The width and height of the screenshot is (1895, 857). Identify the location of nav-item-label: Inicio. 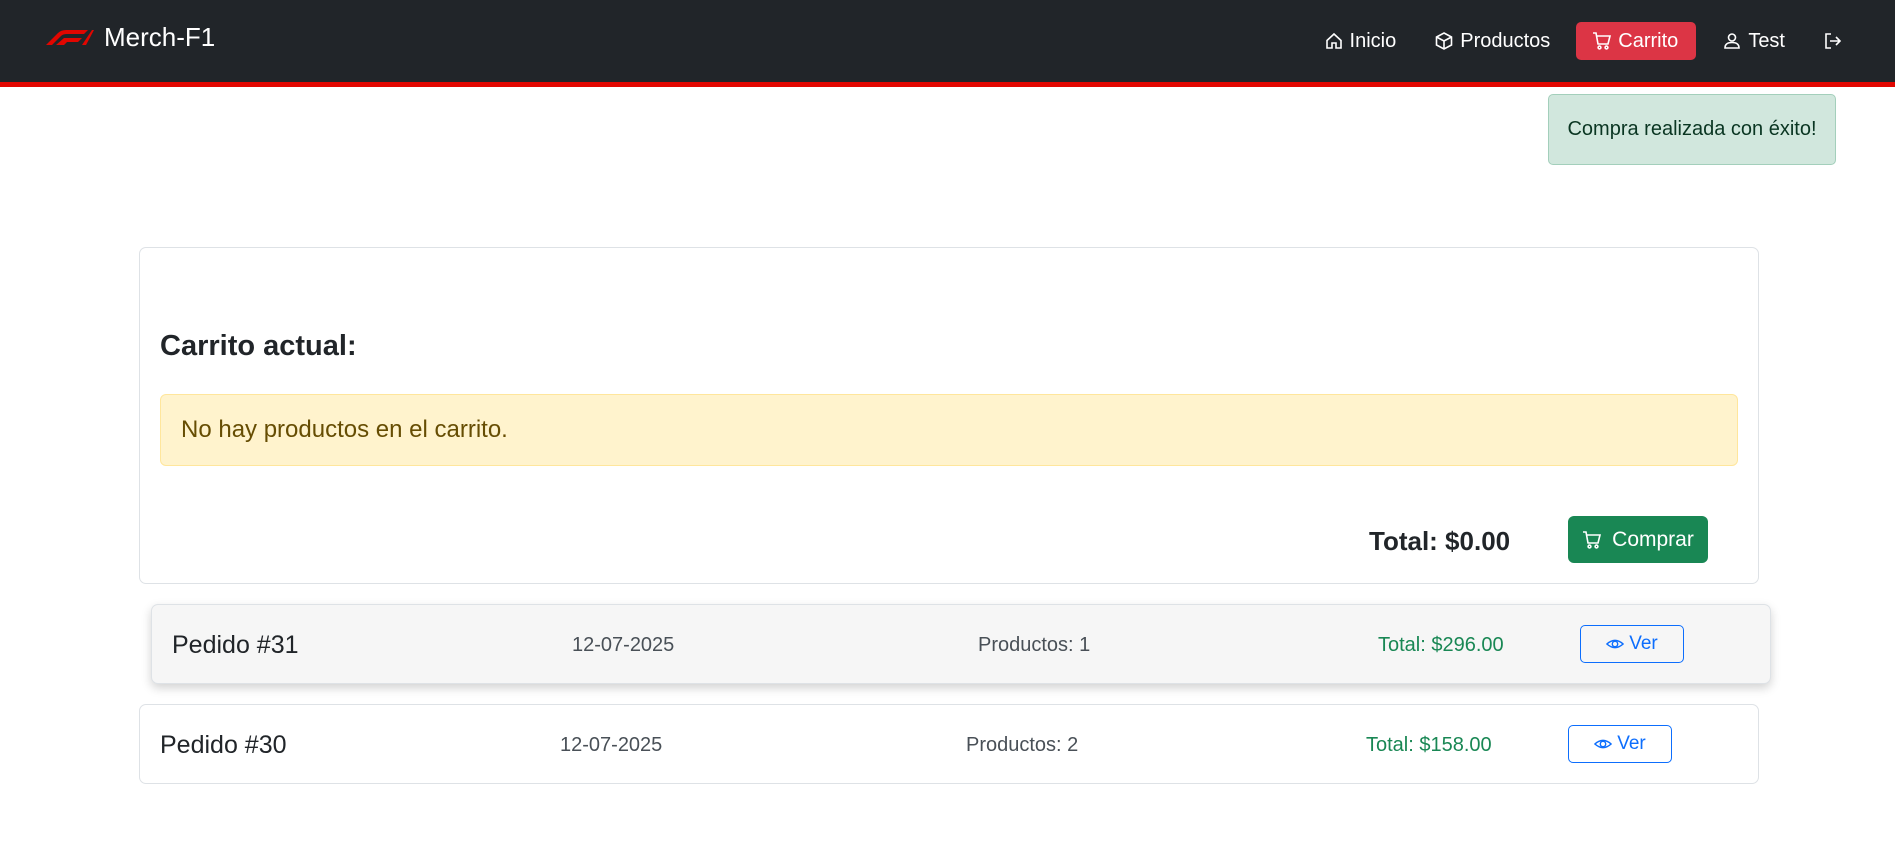
(1373, 40).